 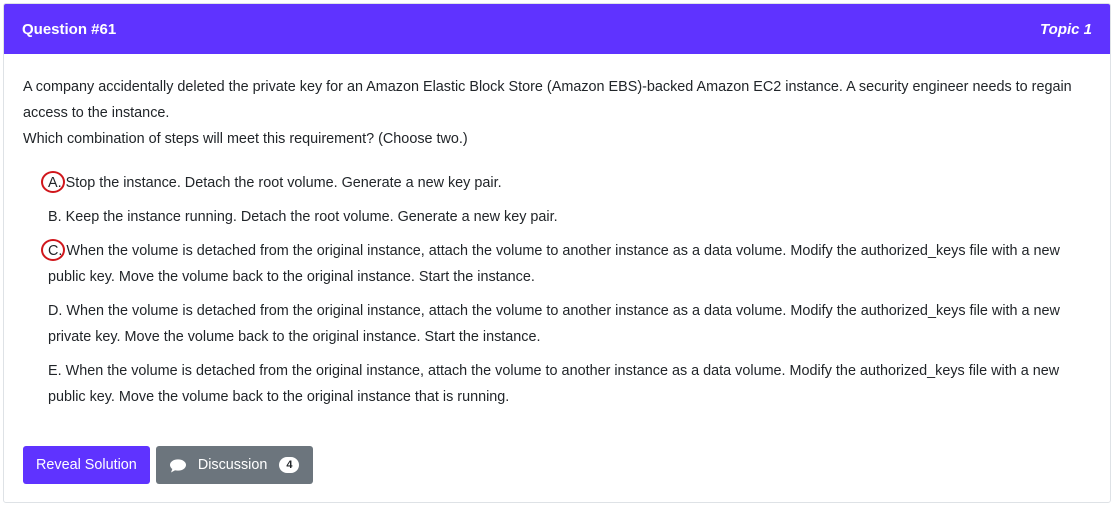 I want to click on comment-icon, so click(x=177, y=466).